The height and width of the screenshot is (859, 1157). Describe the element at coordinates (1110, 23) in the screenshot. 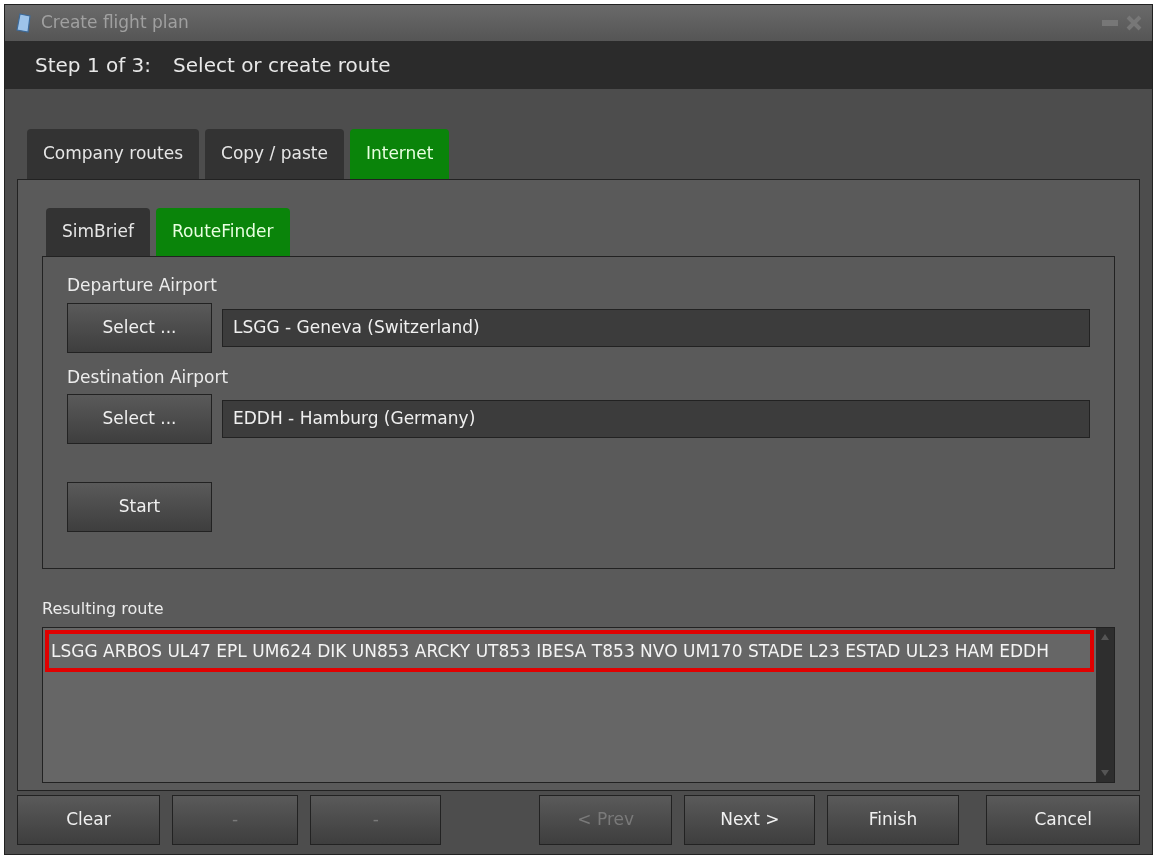

I see `minimize-icon` at that location.